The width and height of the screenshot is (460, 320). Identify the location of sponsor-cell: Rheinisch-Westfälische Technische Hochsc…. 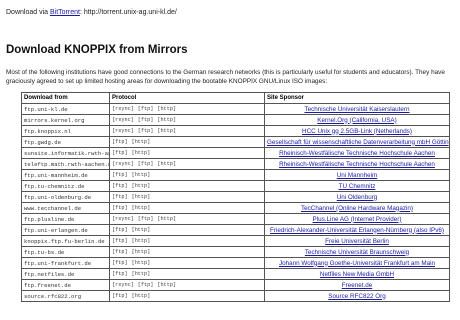
(357, 164).